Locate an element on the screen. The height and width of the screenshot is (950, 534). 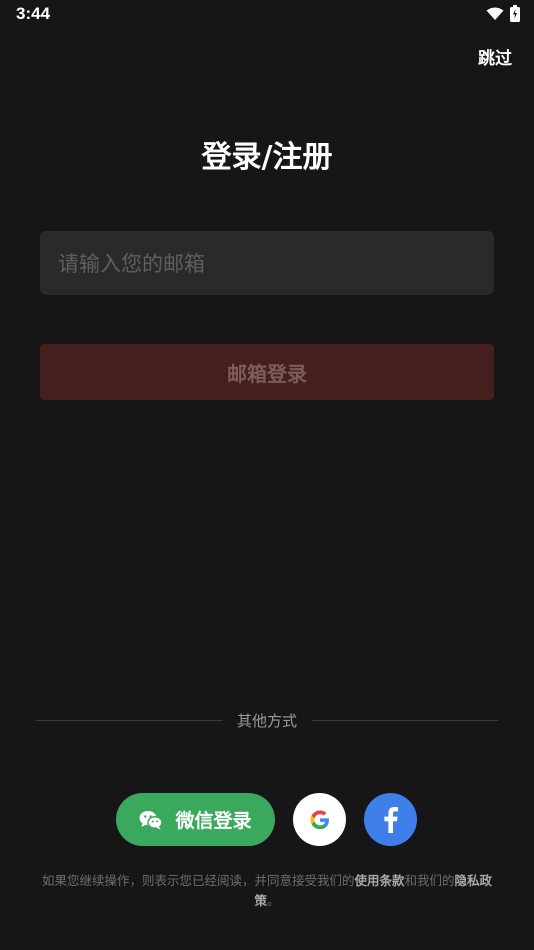
skip-button: 跳过 is located at coordinates (495, 56).